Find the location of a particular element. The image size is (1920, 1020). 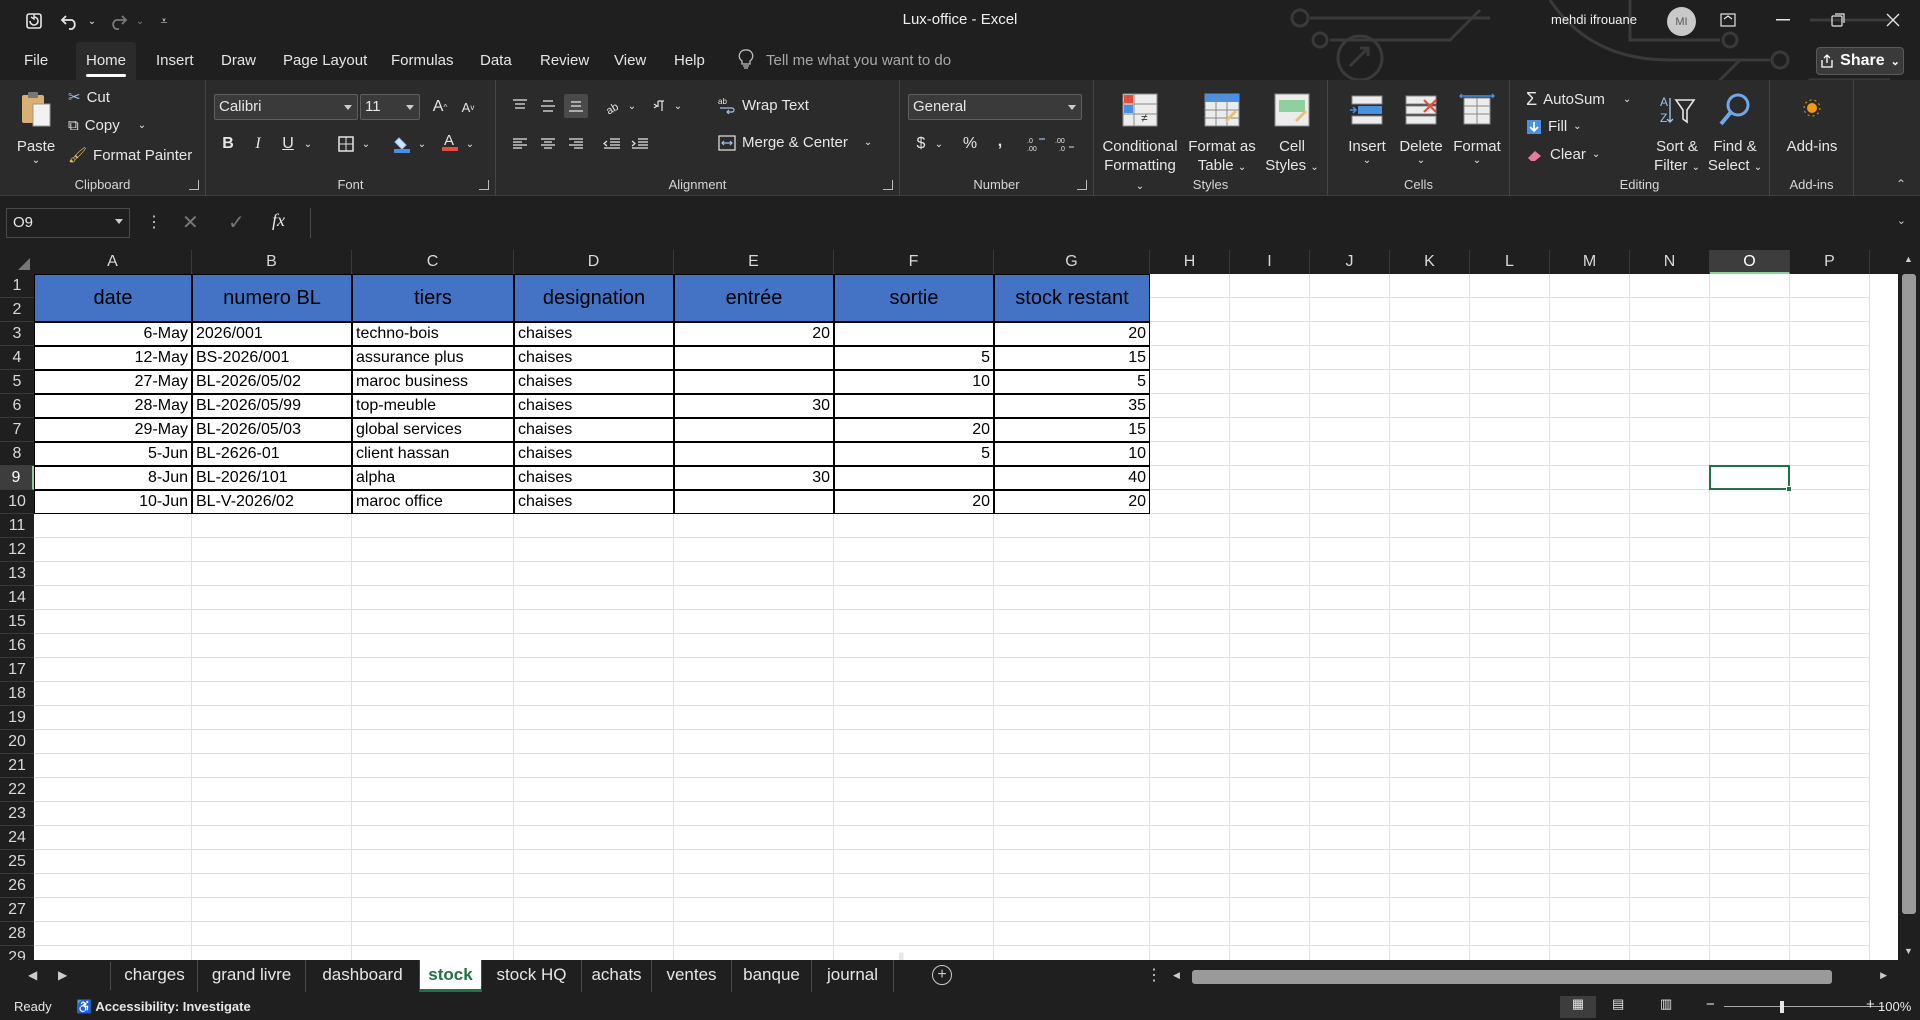

decrease-decimal-icon: .00.0 is located at coordinates (1064, 144).